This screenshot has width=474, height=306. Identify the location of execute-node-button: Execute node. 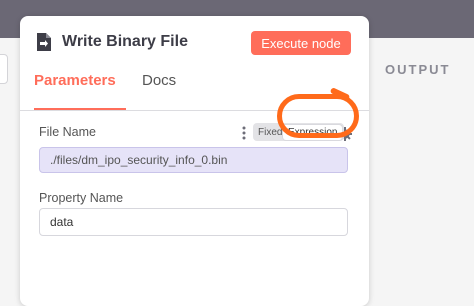
(301, 43).